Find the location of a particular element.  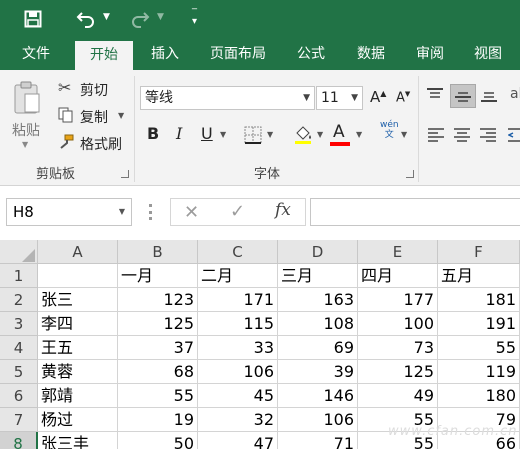

row-header: 2 is located at coordinates (19, 300).